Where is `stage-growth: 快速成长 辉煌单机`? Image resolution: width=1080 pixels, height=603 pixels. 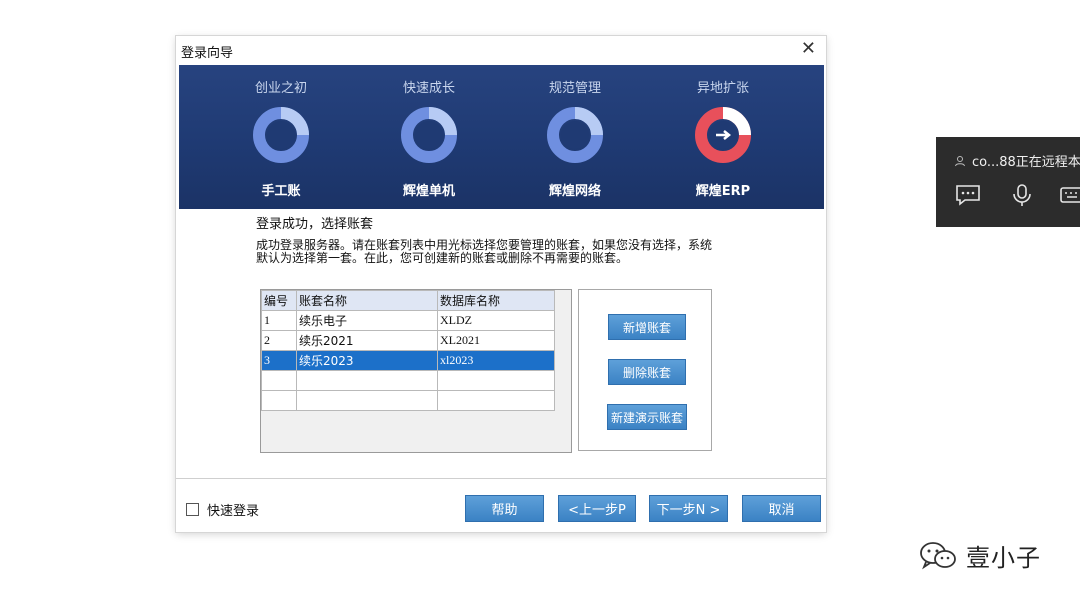
stage-growth: 快速成长 辉煌单机 is located at coordinates (429, 137).